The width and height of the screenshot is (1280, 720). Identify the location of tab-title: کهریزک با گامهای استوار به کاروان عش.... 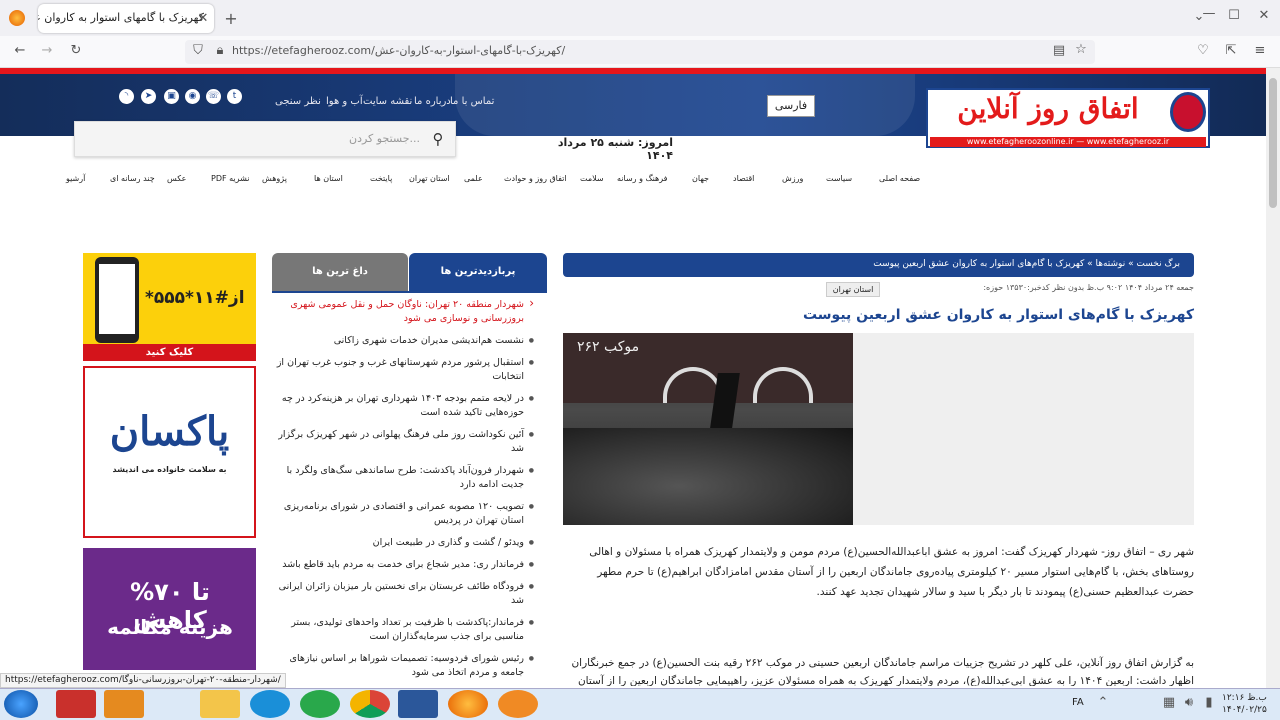
(121, 17).